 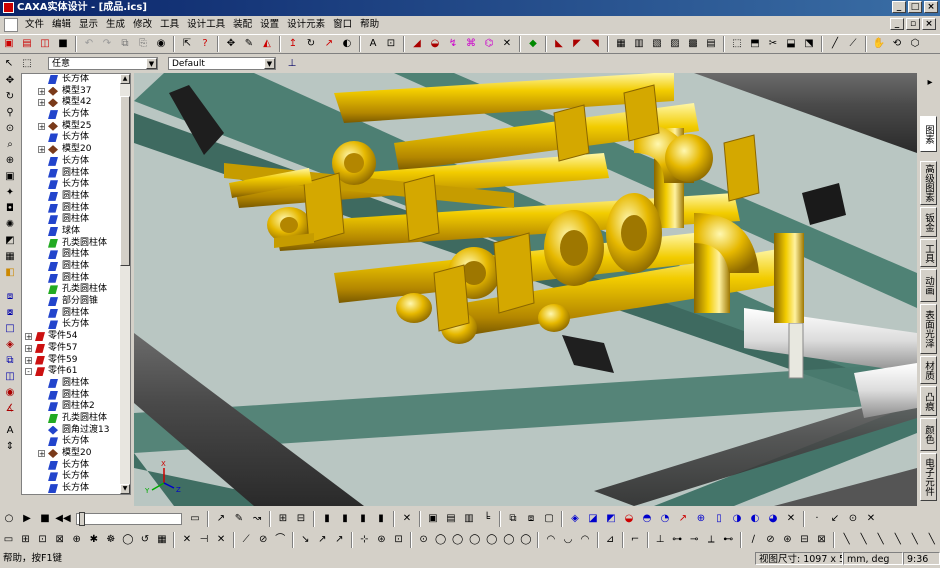 I want to click on sk-41-icon: ⊘, so click(x=770, y=540).